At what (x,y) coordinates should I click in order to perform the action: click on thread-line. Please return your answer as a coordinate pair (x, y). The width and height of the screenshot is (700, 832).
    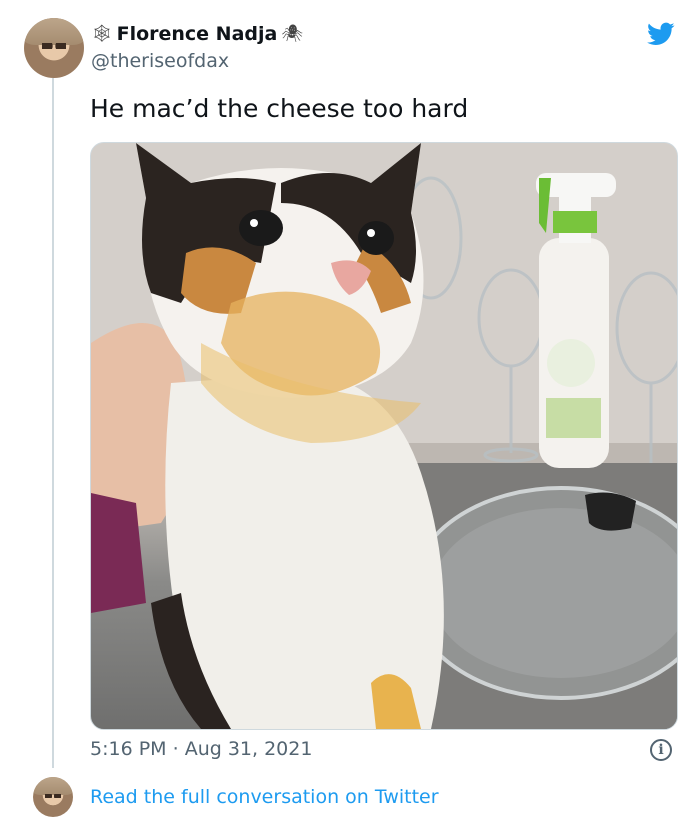
    Looking at the image, I should click on (53, 423).